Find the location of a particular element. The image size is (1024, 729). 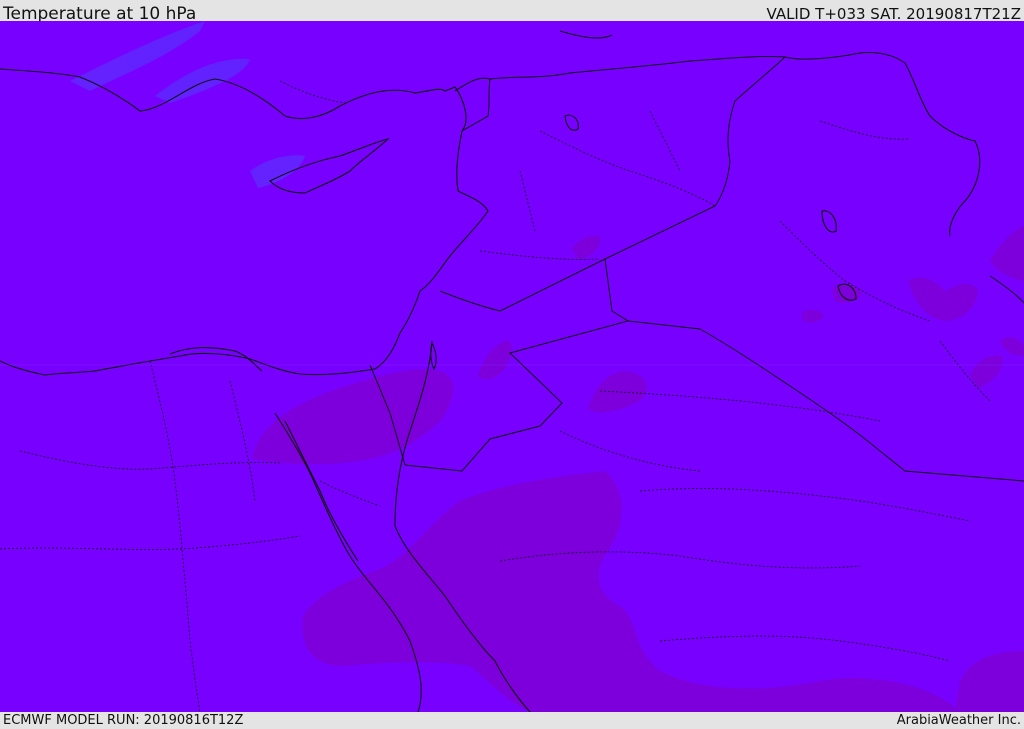

credit-label: ArabiaWeather Inc. is located at coordinates (958, 720).